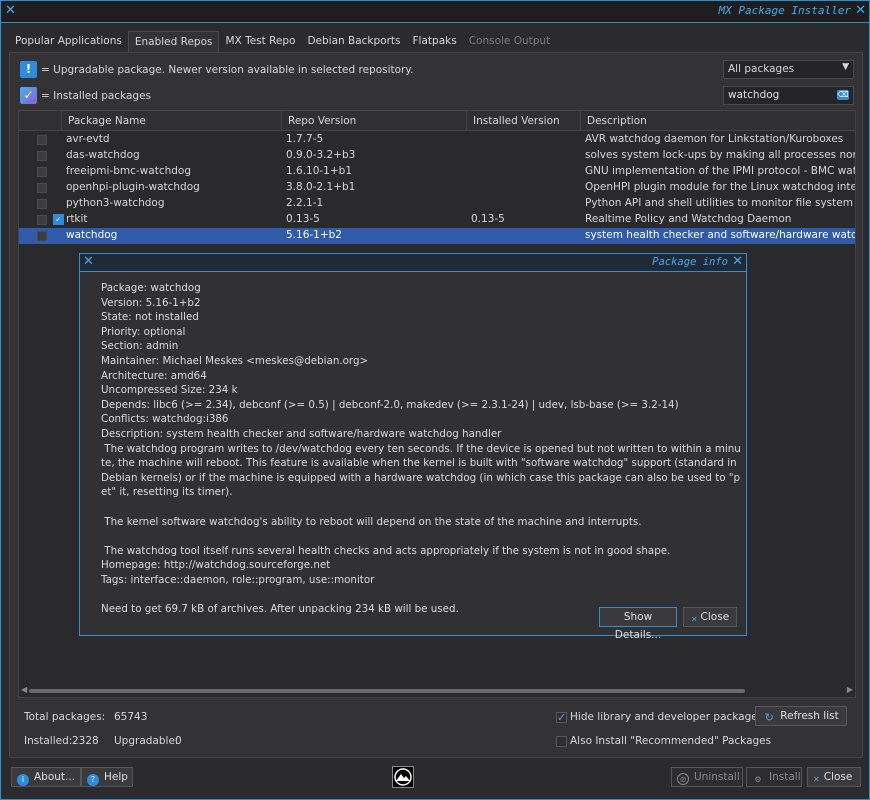 Image resolution: width=870 pixels, height=800 pixels. I want to click on tab-debian-backports: Debian Backports, so click(353, 42).